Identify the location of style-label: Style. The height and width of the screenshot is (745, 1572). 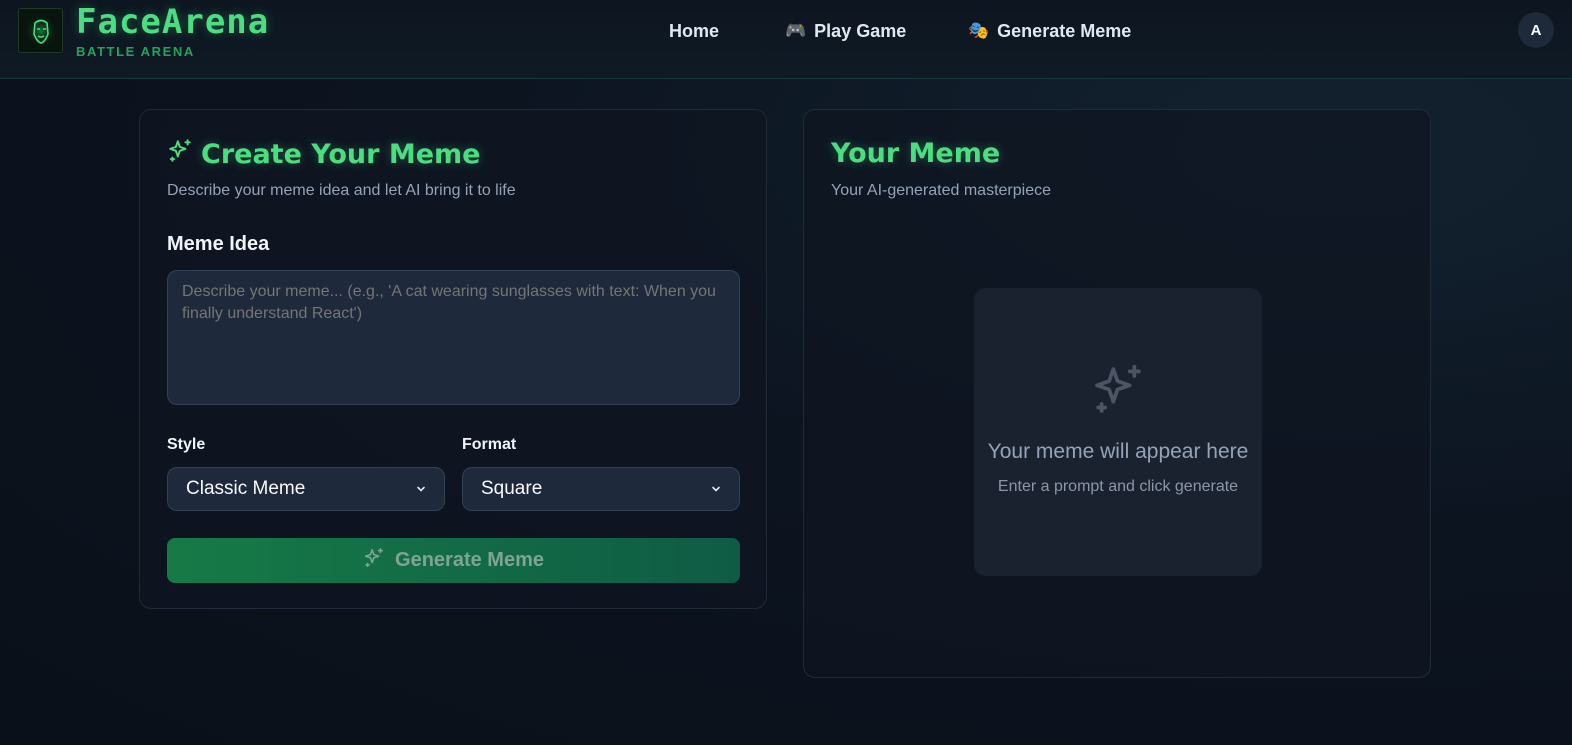
(186, 444).